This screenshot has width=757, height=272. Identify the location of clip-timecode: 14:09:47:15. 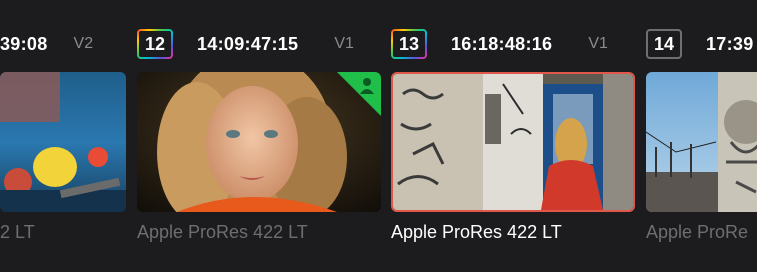
(248, 43).